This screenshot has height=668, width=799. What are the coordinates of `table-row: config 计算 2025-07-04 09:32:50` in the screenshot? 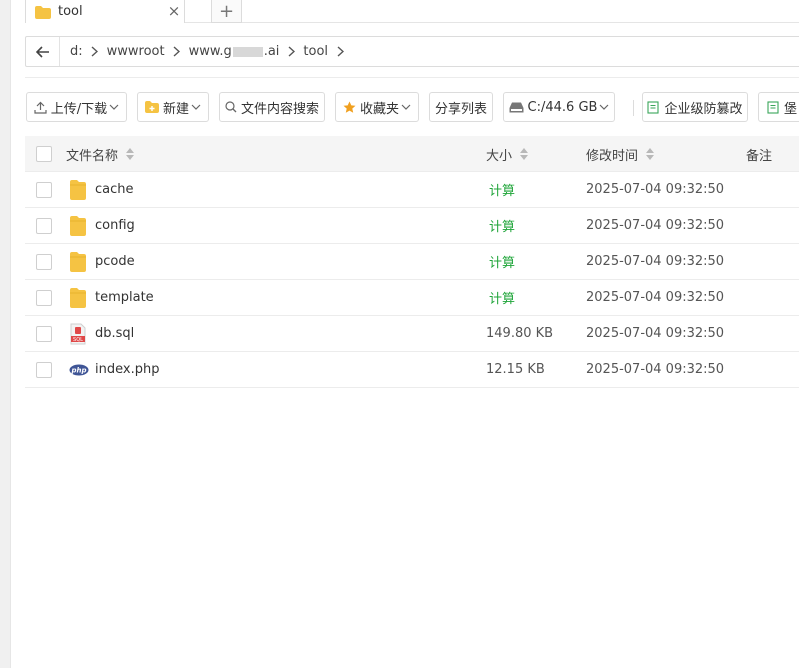 It's located at (412, 226).